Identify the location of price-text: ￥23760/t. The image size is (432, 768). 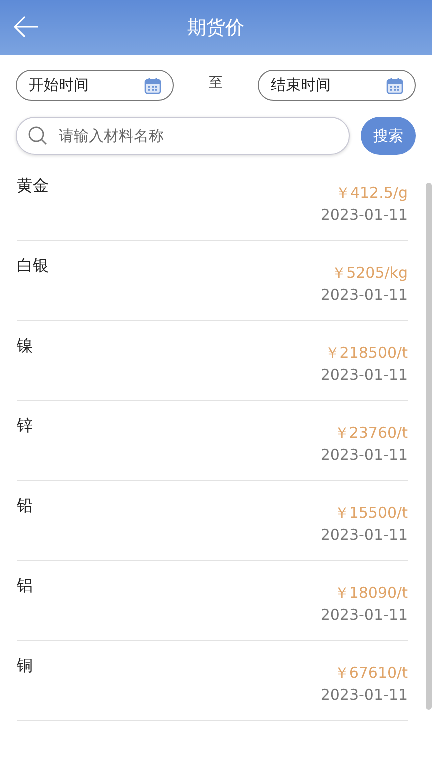
(371, 433).